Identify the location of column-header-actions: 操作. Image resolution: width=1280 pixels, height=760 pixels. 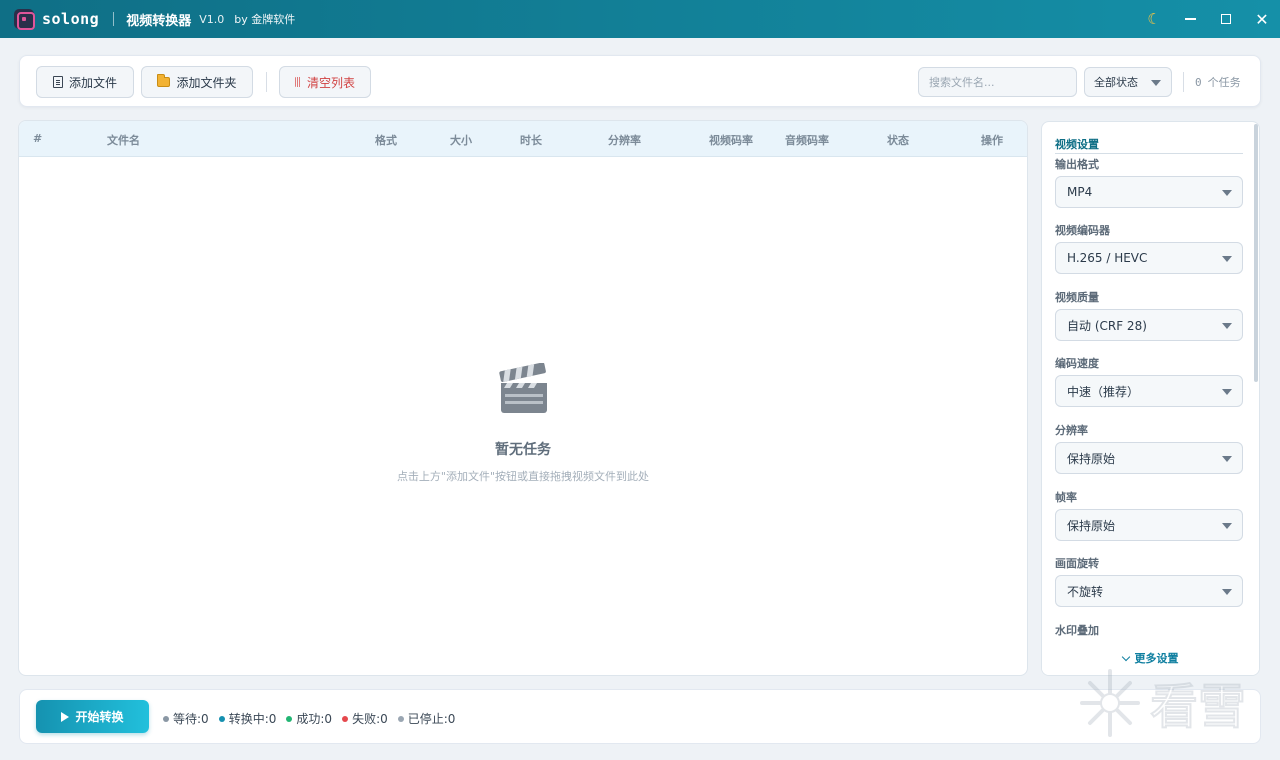
(992, 140).